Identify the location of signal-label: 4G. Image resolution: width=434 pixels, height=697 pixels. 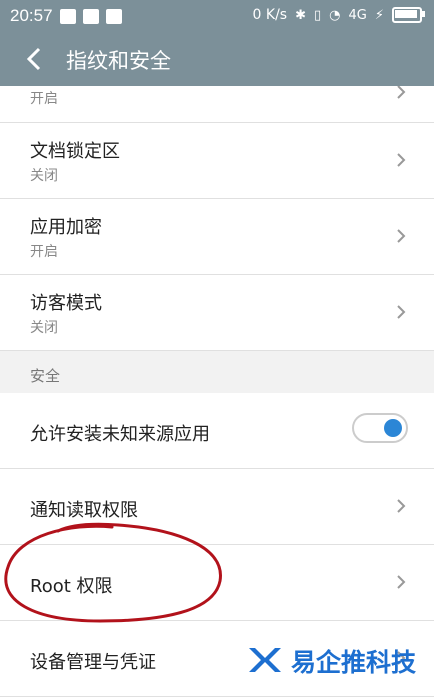
(357, 15).